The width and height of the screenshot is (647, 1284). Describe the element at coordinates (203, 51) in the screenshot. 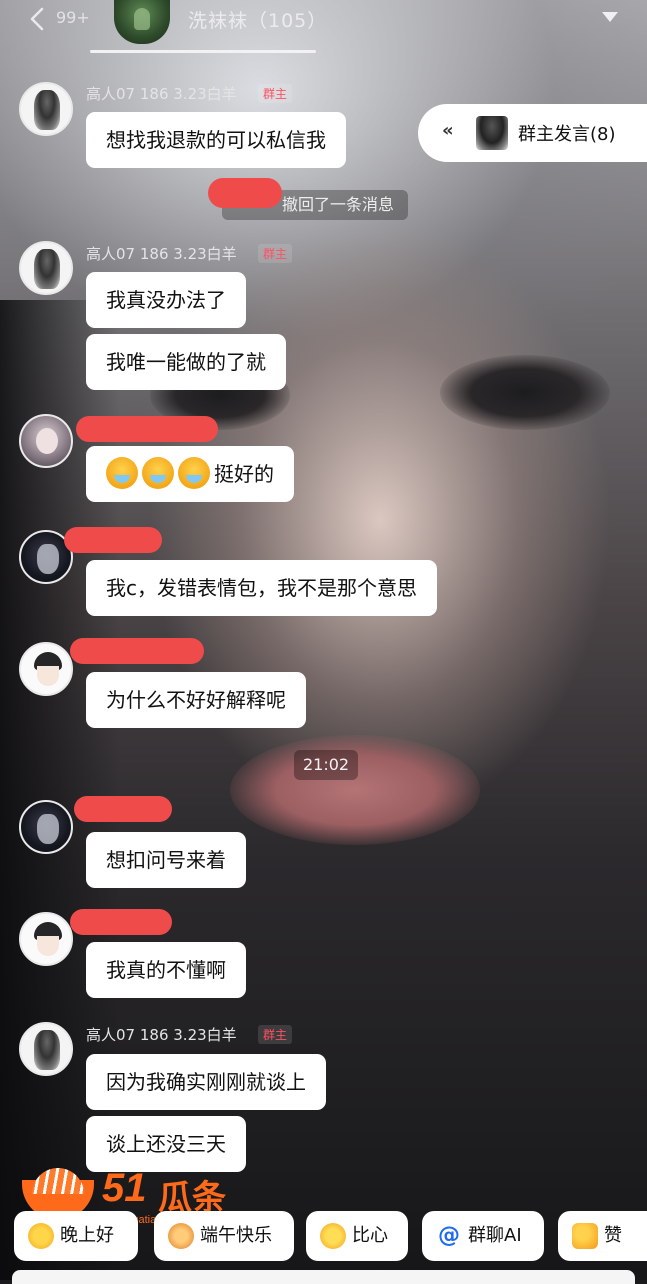

I see `title-underline` at that location.